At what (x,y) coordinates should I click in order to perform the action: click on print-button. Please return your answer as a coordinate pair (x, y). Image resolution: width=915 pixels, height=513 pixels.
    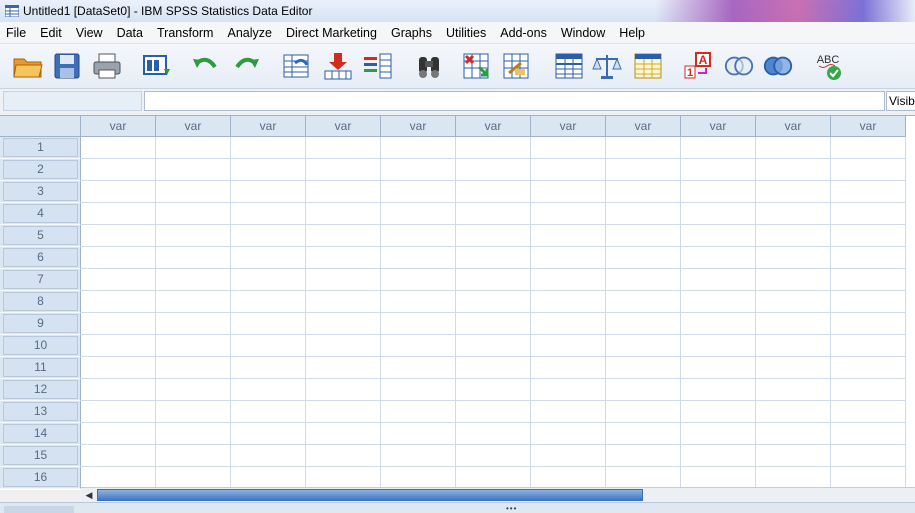
    Looking at the image, I should click on (107, 66).